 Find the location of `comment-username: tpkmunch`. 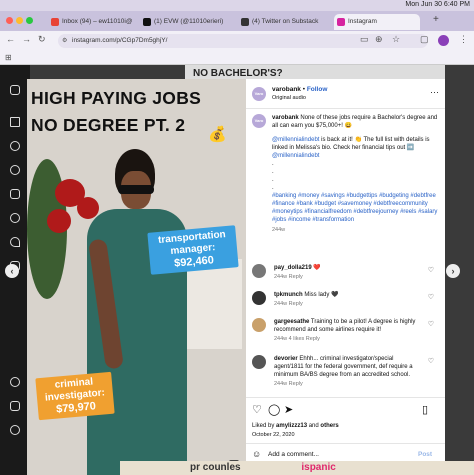

comment-username: tpkmunch is located at coordinates (288, 295).